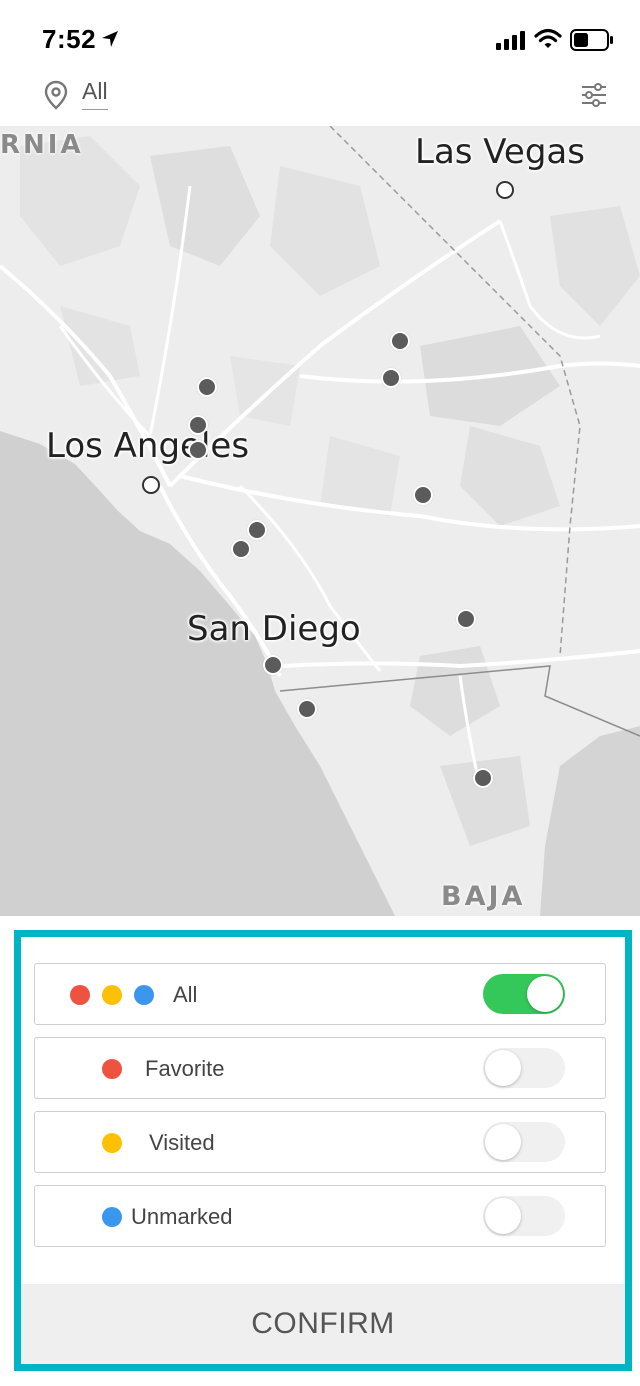 Image resolution: width=640 pixels, height=1386 pixels. I want to click on map-city-label-los-angeles: Los Angeles, so click(148, 446).